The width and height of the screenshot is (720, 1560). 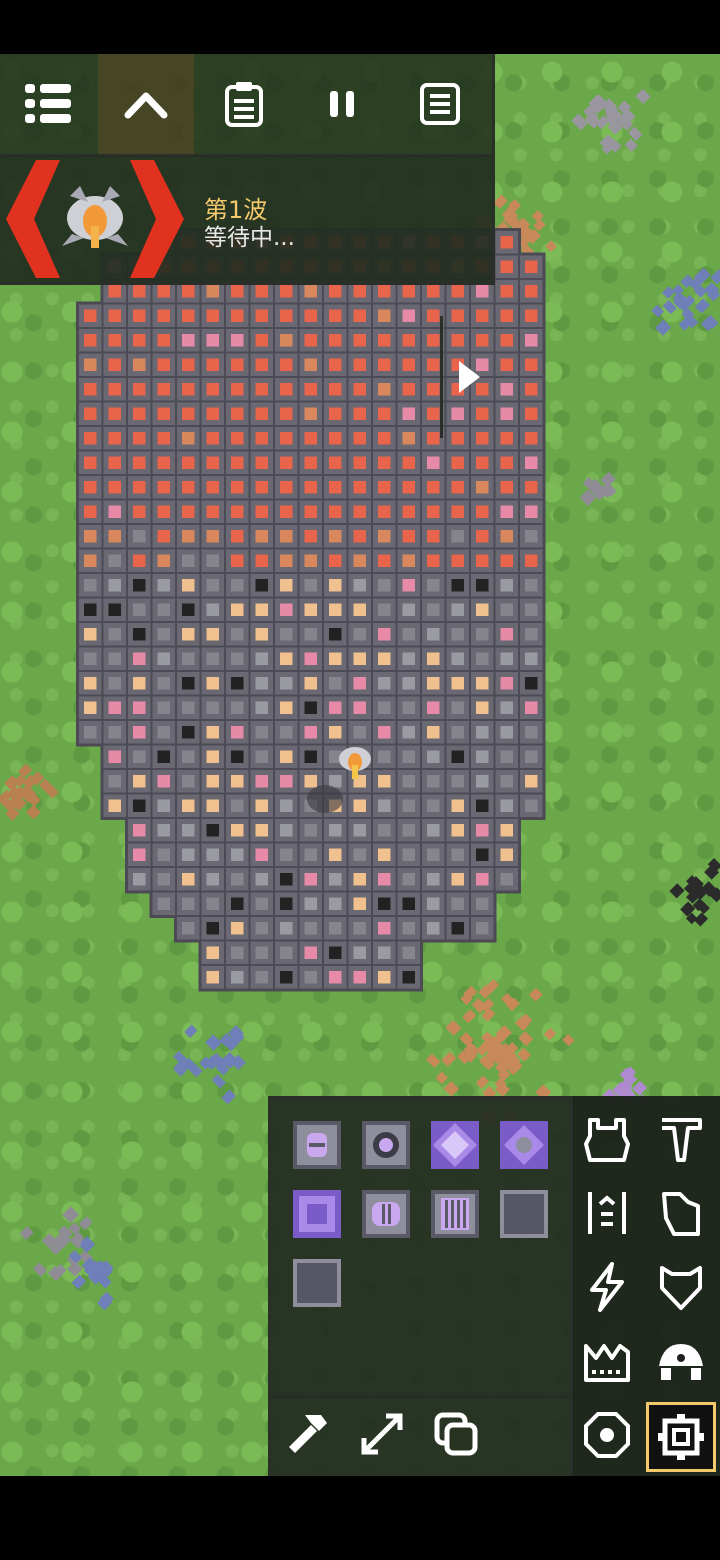 I want to click on collapse-button, so click(x=146, y=104).